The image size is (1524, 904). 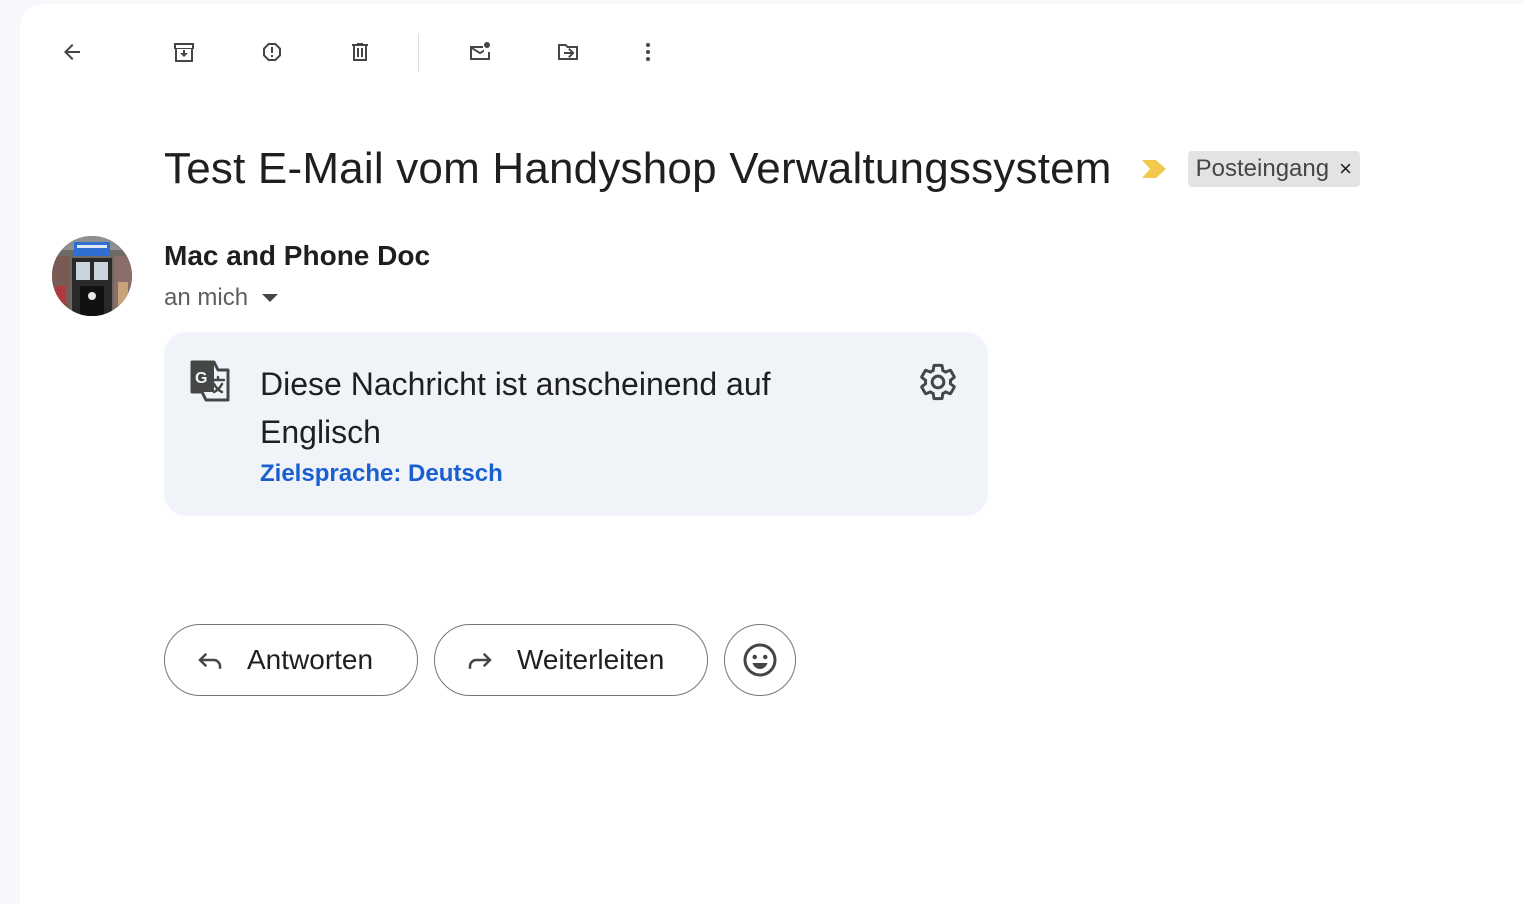 I want to click on toolbar-divider, so click(x=418, y=53).